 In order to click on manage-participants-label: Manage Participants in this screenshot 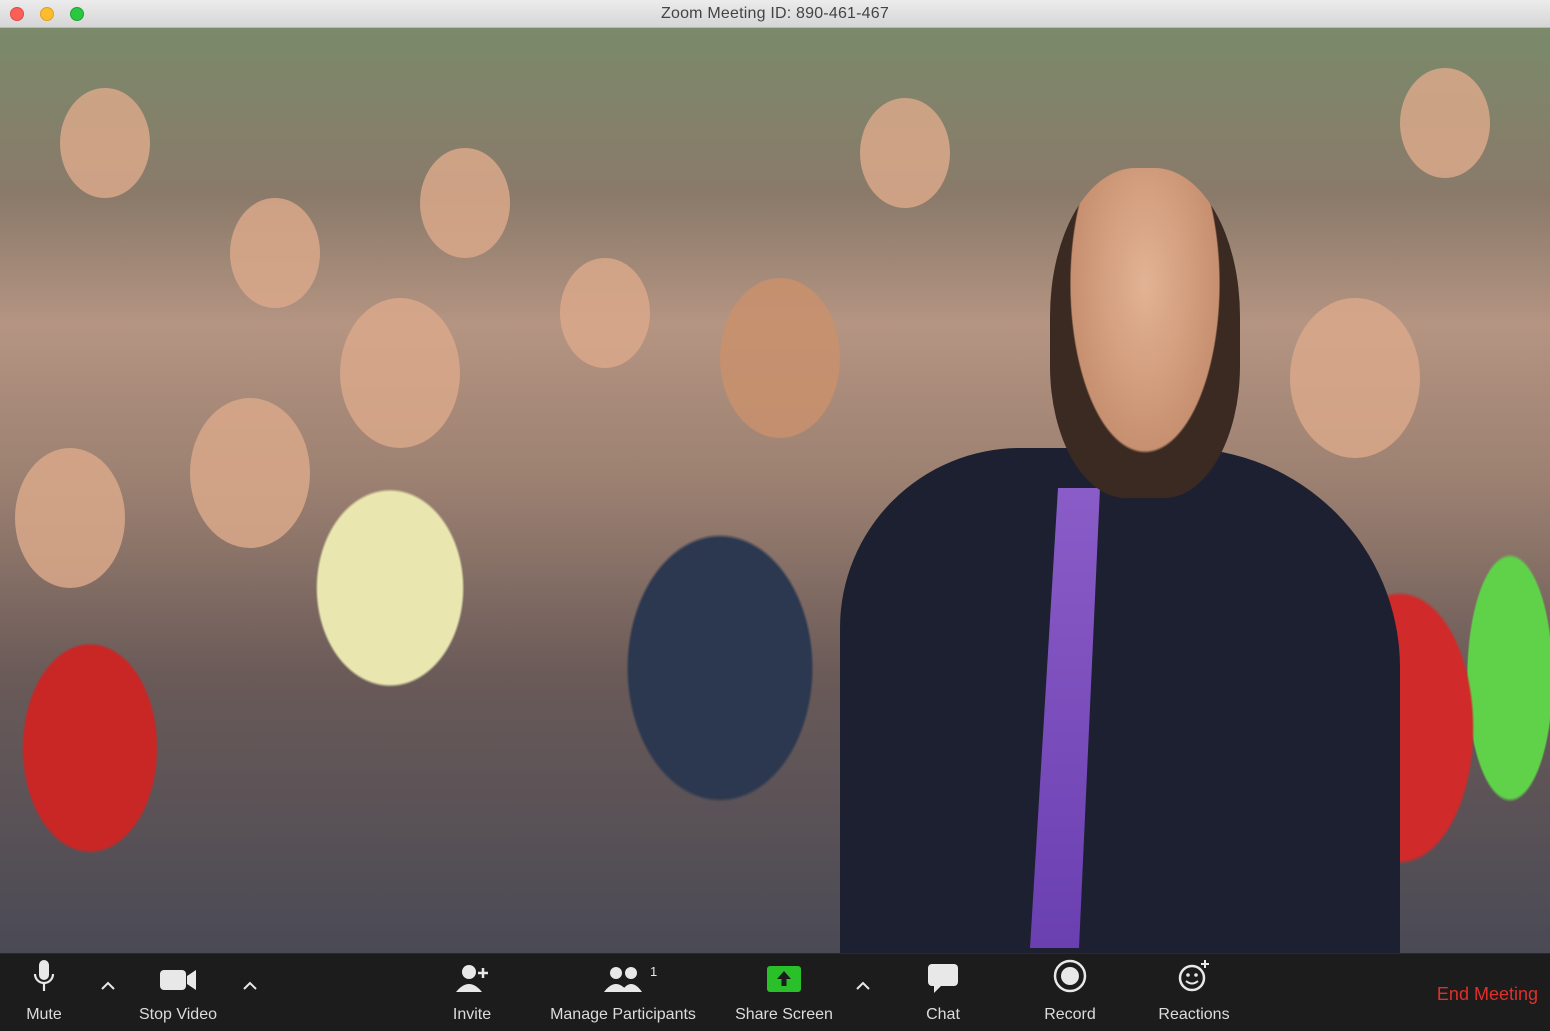, I will do `click(623, 1014)`.